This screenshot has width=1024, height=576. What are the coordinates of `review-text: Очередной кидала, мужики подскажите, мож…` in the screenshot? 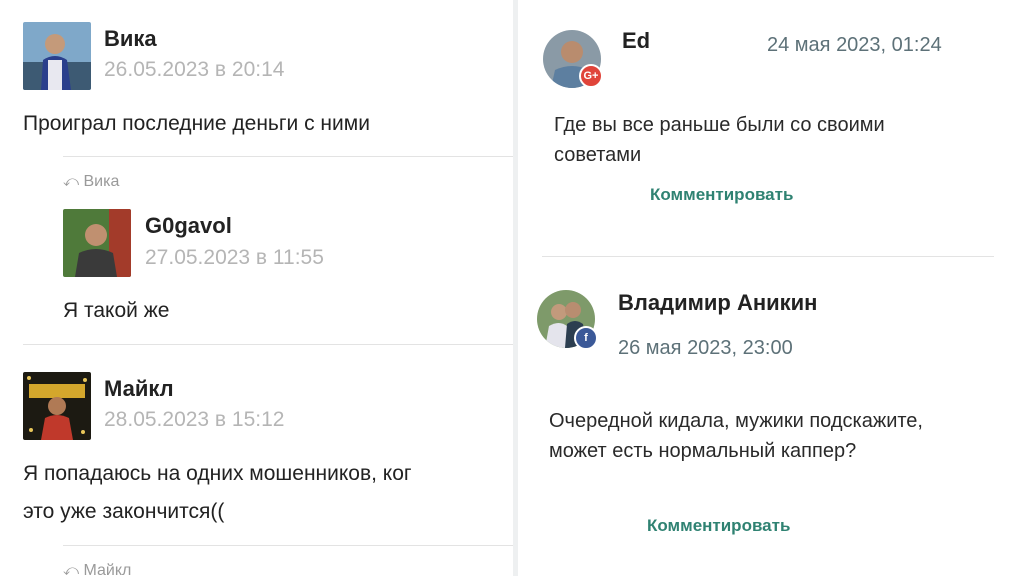 It's located at (736, 436).